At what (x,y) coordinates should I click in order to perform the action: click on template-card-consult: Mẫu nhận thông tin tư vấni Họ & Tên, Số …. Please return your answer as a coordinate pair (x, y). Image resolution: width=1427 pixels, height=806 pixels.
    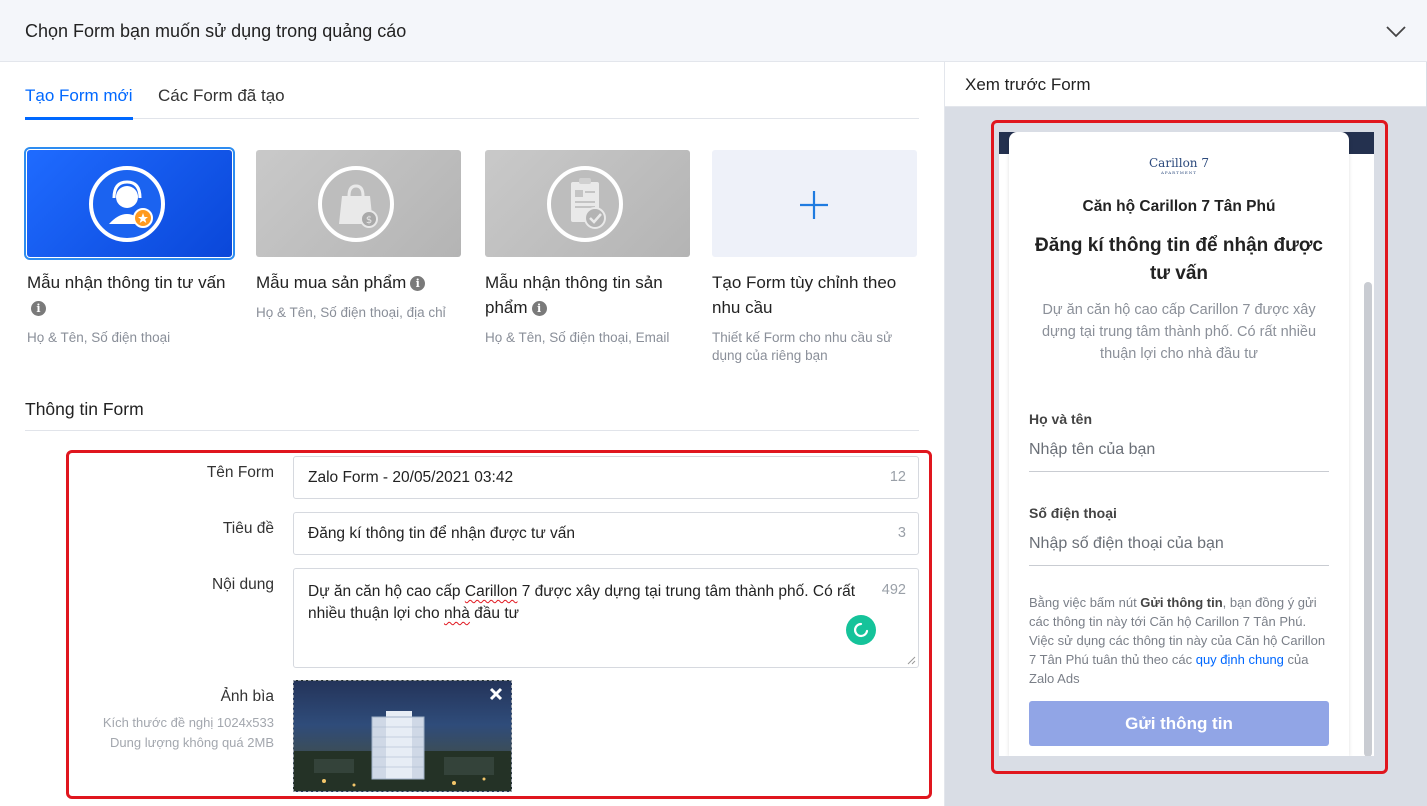
    Looking at the image, I should click on (129, 247).